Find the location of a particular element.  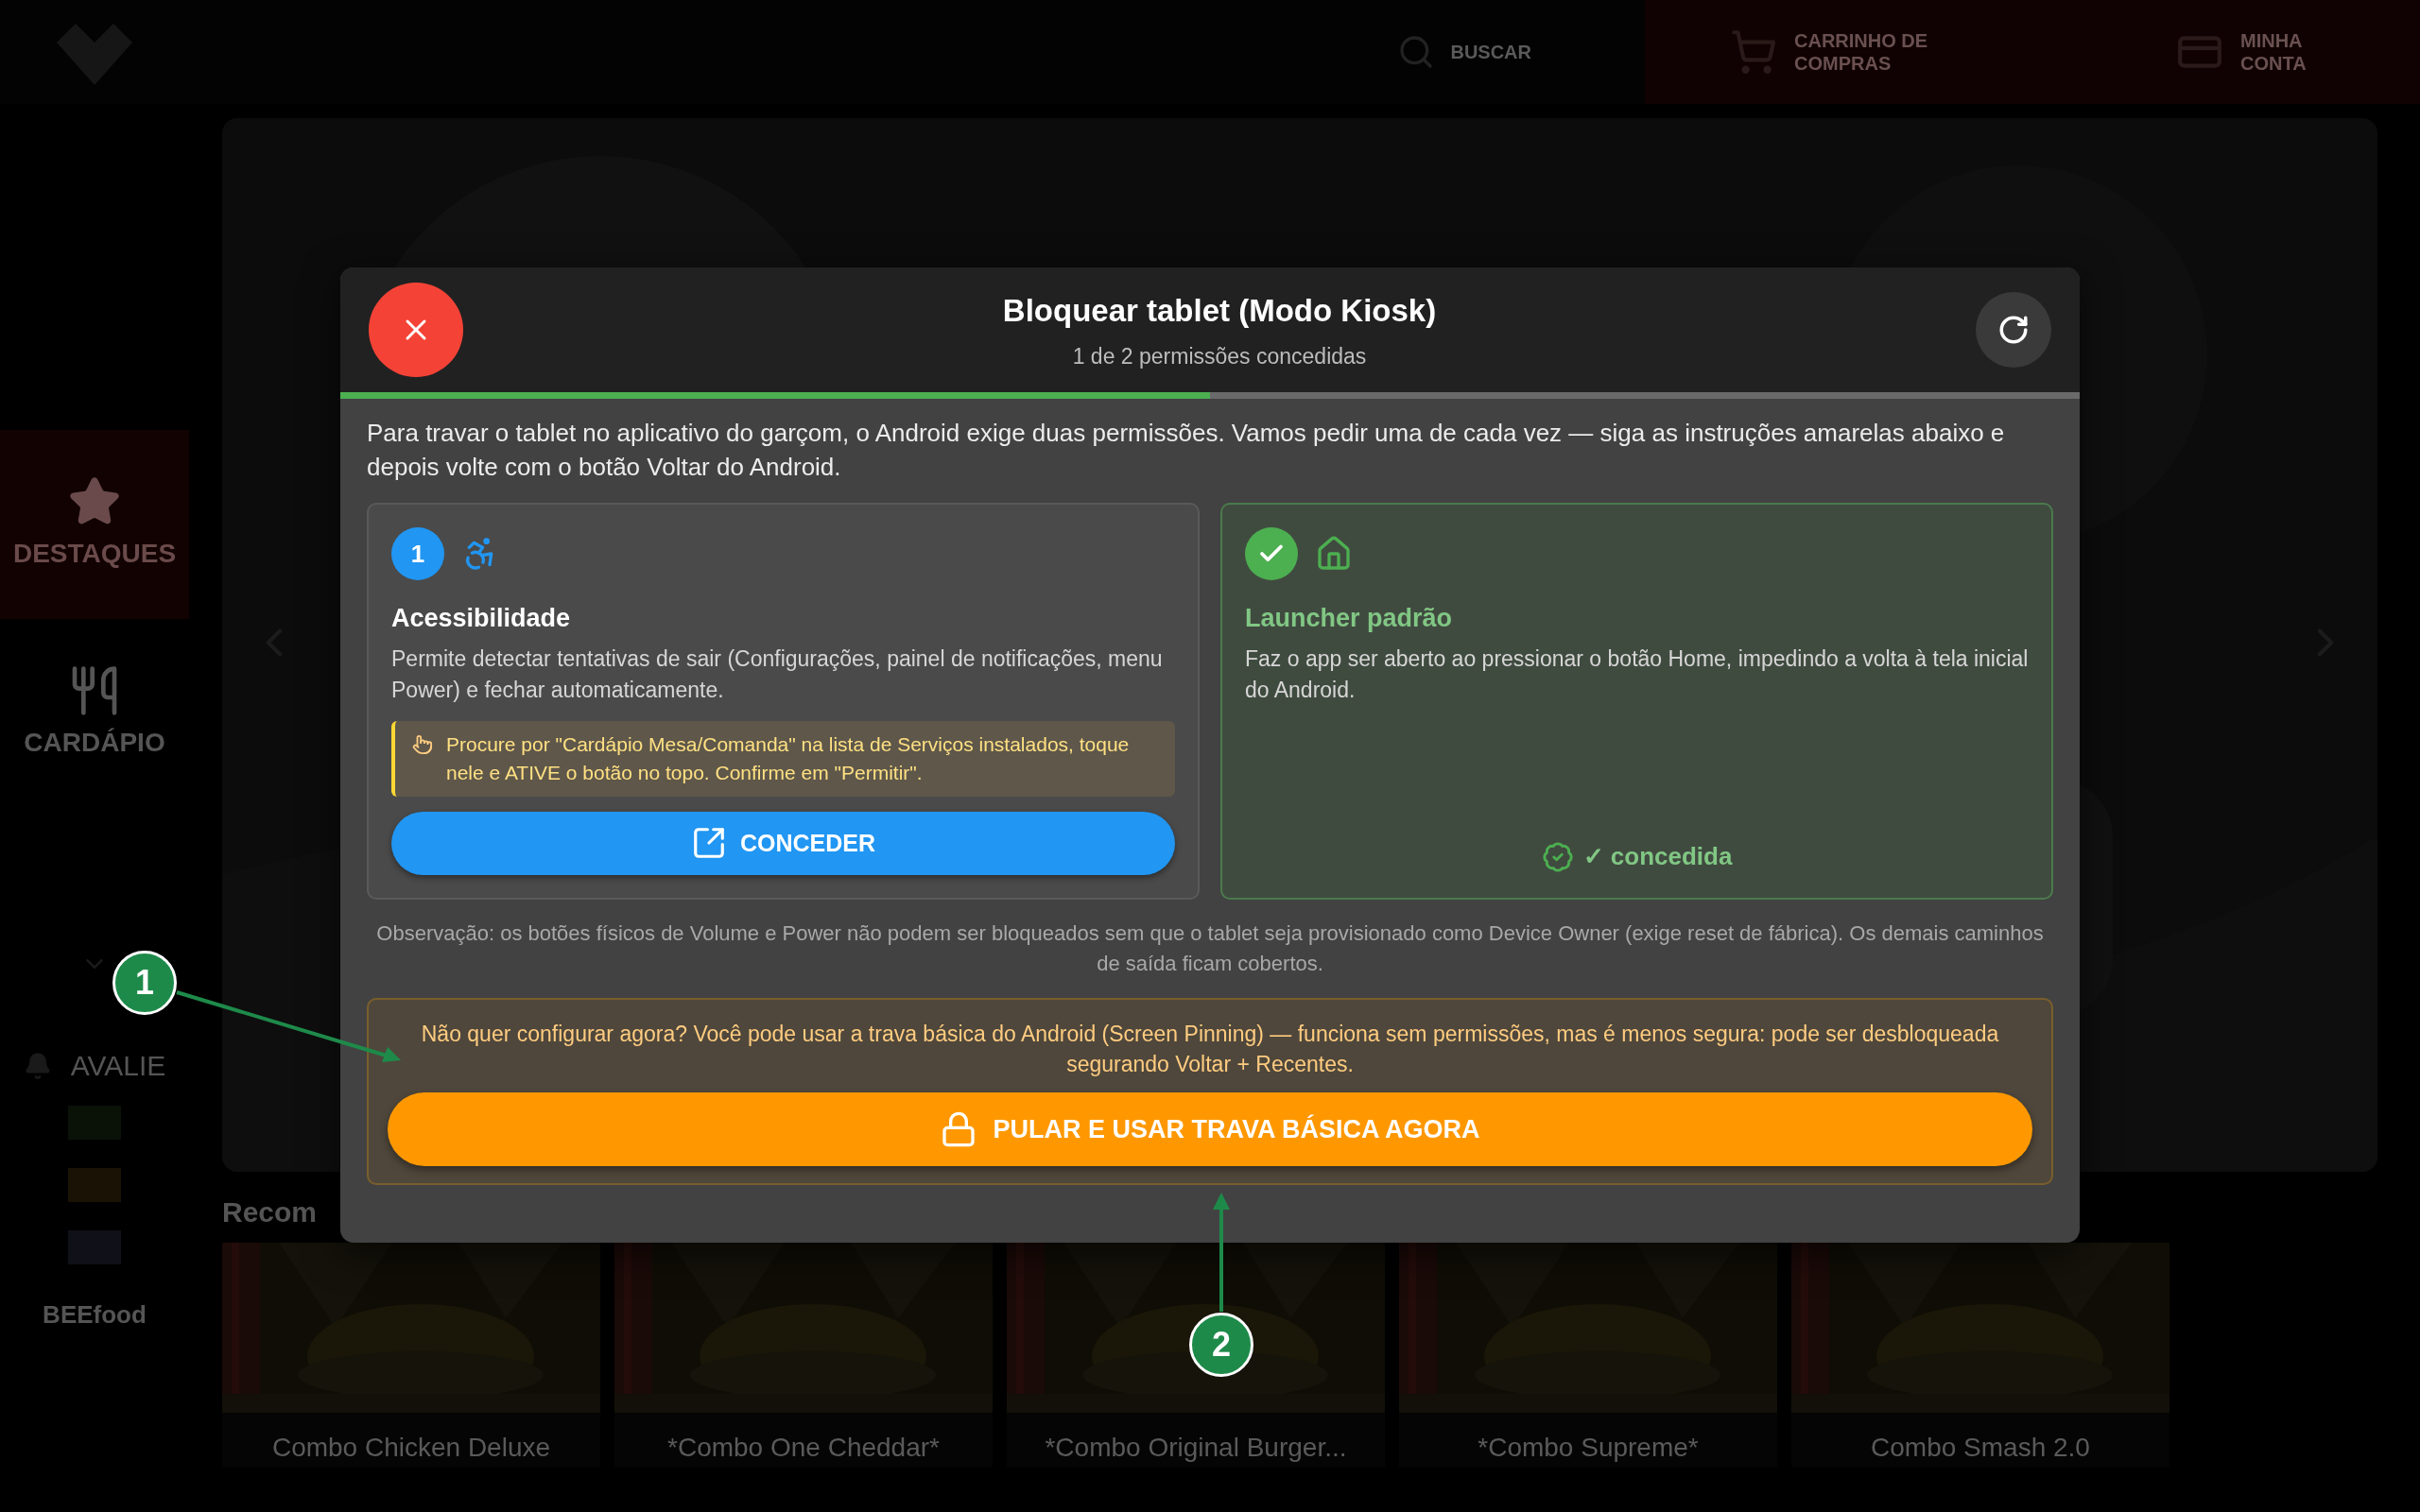

dialog-title: Bloquear tablet (Modo Kiosk) is located at coordinates (1219, 311).